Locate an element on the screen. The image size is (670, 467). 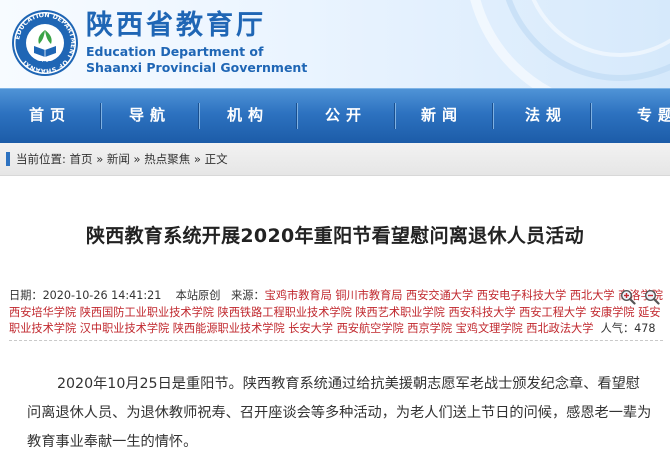
source-link: 铜川市教育局 is located at coordinates (368, 295).